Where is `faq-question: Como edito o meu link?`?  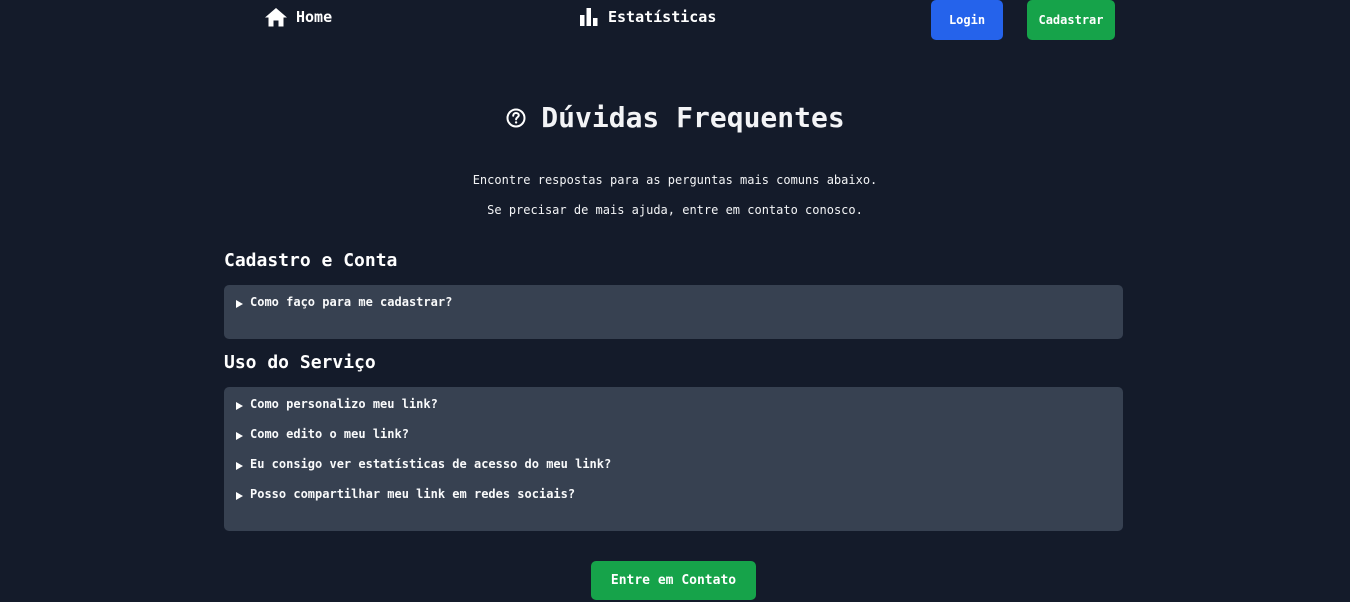
faq-question: Como edito o meu link? is located at coordinates (673, 443).